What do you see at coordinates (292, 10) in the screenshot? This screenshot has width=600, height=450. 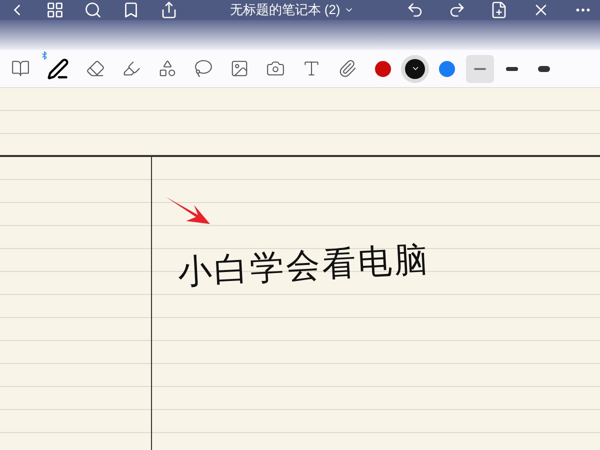 I see `notebook-title: 无标题的笔记本 (2)` at bounding box center [292, 10].